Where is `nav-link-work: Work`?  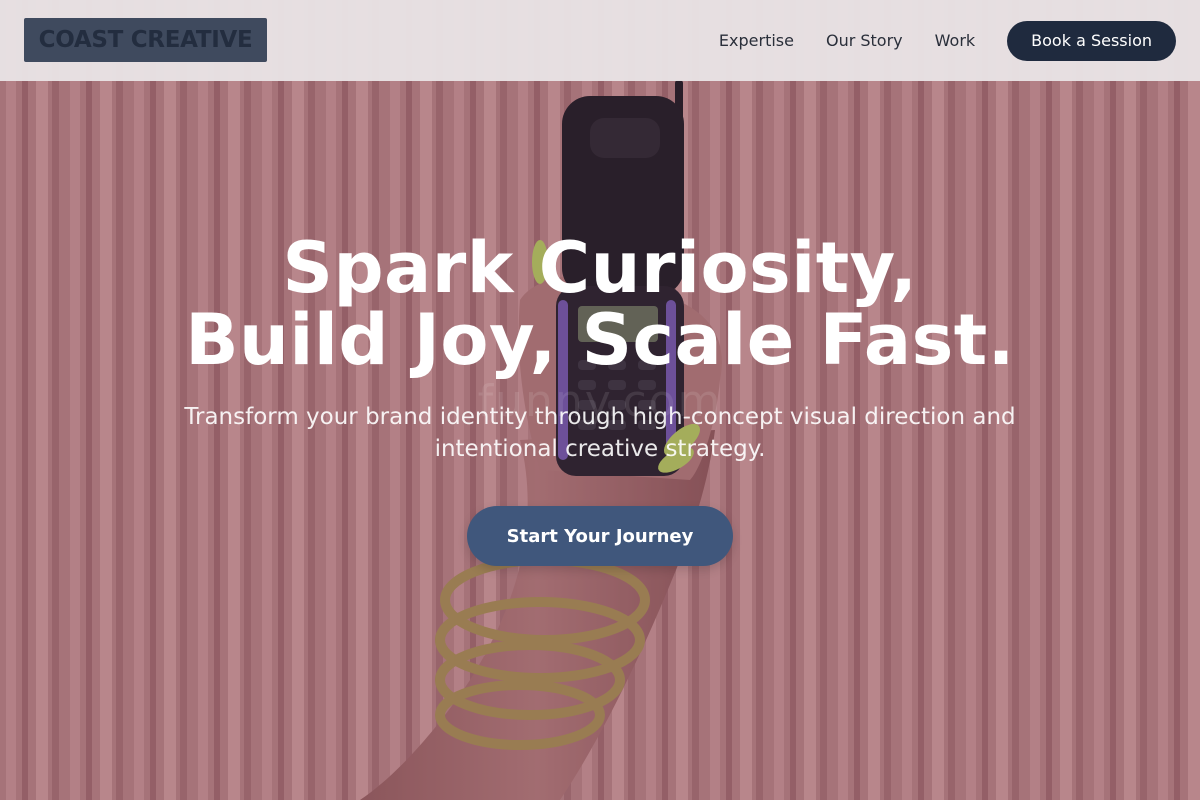
nav-link-work: Work is located at coordinates (955, 40).